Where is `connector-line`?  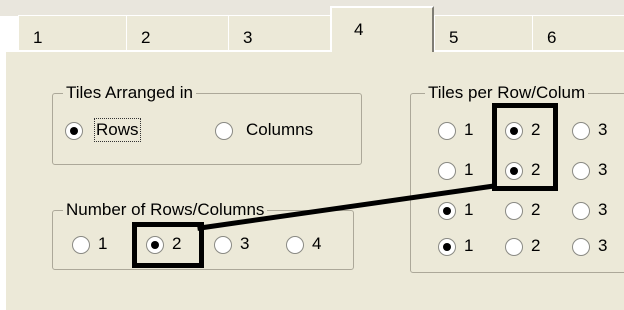
connector-line is located at coordinates (347, 207).